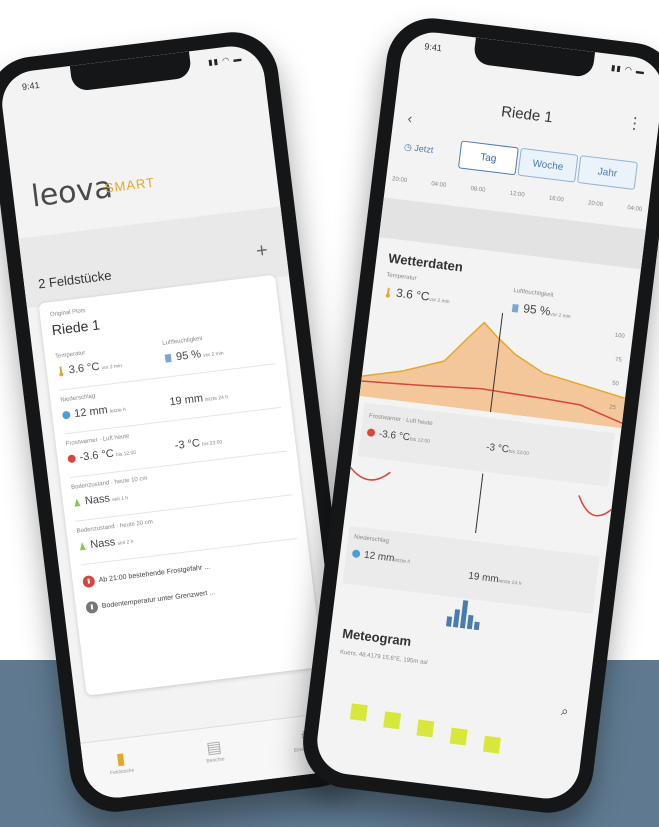 This screenshot has width=659, height=827. What do you see at coordinates (425, 262) in the screenshot?
I see `weather-title: Wetterdaten` at bounding box center [425, 262].